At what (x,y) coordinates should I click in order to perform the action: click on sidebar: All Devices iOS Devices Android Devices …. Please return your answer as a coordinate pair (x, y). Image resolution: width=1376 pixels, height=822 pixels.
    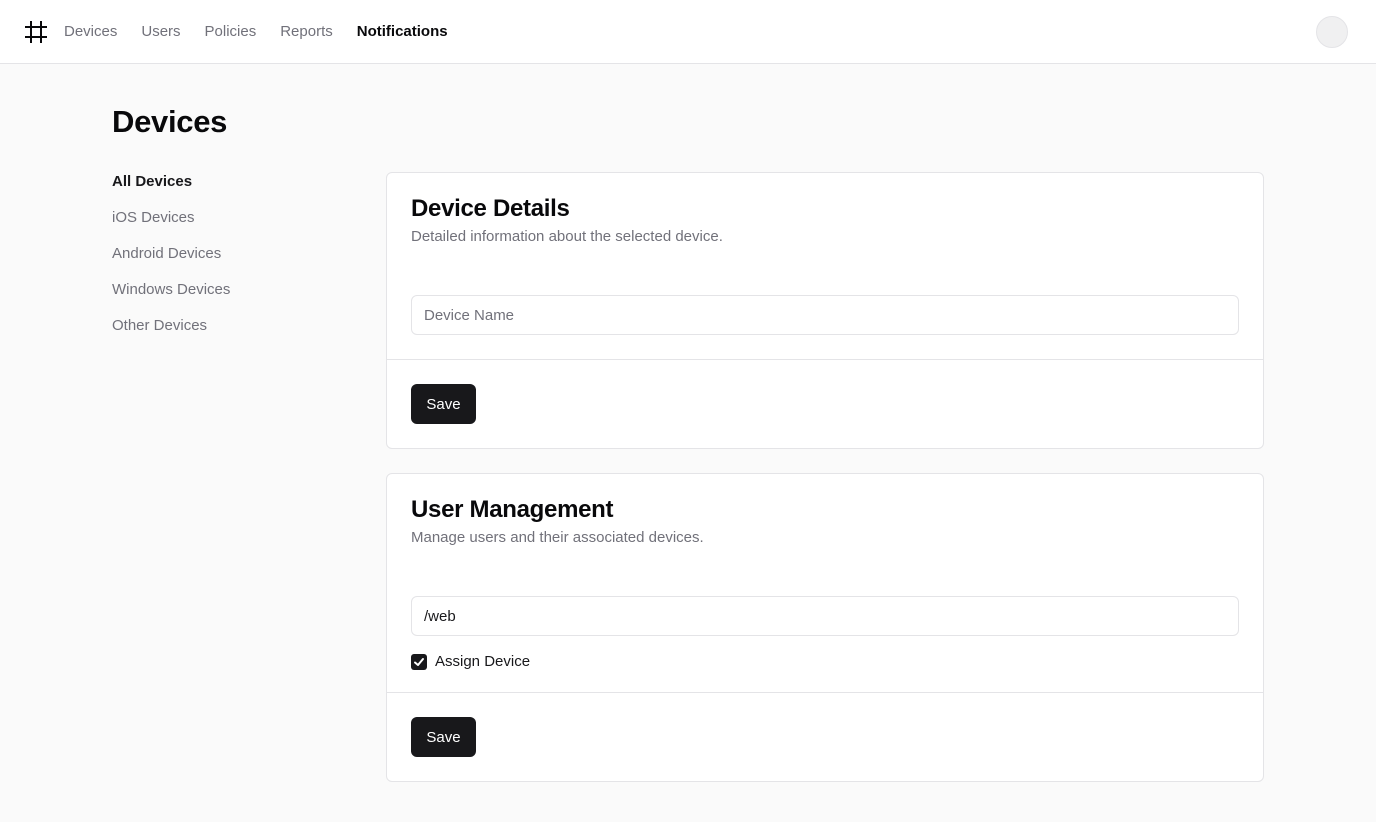
    Looking at the image, I should click on (212, 262).